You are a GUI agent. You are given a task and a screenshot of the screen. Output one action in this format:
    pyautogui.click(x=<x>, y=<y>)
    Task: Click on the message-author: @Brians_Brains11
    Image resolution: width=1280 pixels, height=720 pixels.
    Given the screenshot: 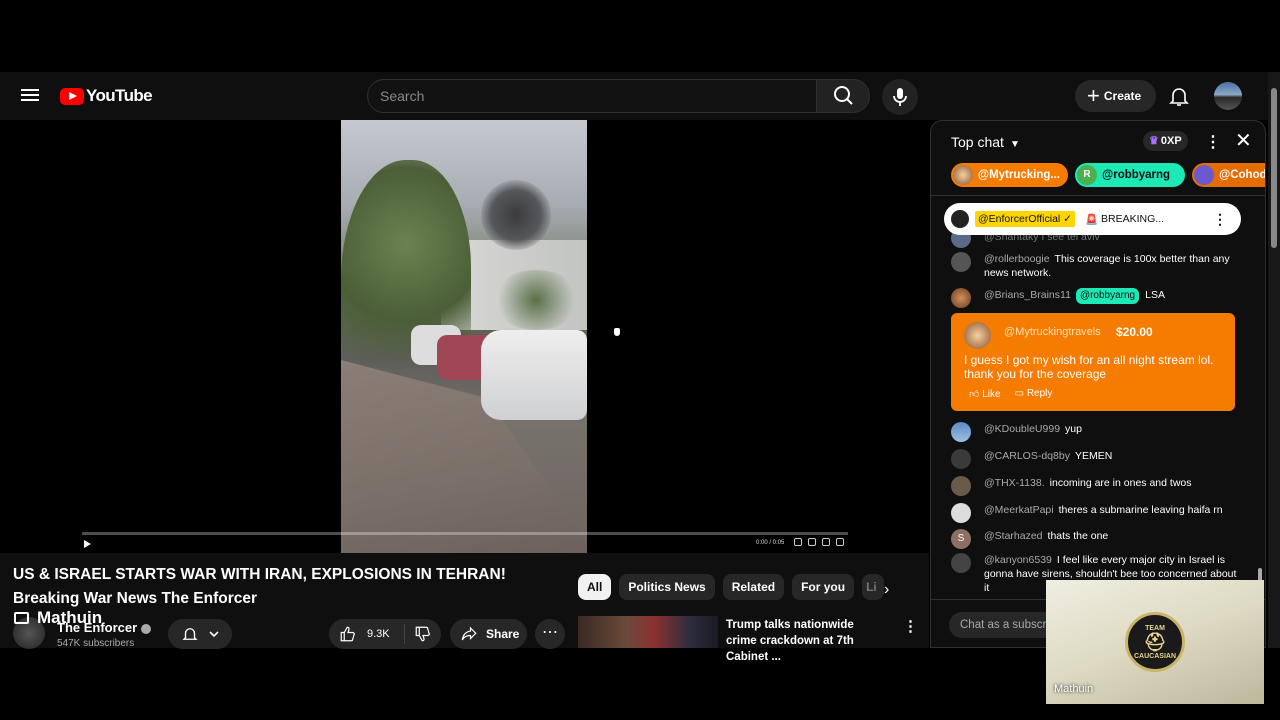 What is the action you would take?
    pyautogui.click(x=1027, y=295)
    